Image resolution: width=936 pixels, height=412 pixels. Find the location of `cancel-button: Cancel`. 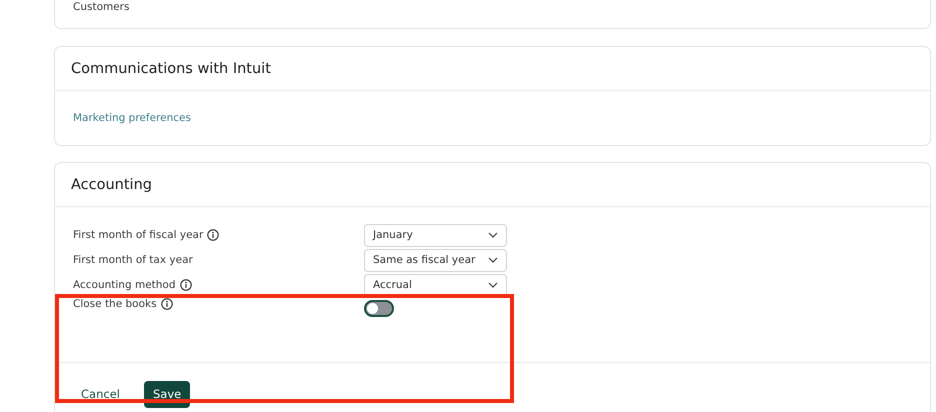

cancel-button: Cancel is located at coordinates (100, 394).